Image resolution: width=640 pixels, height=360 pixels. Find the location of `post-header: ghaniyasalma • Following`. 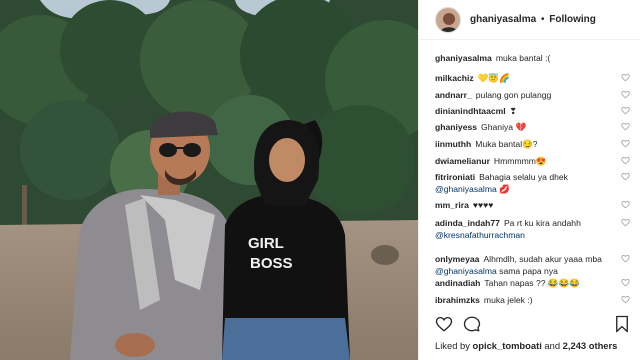

post-header: ghaniyasalma • Following is located at coordinates (529, 20).